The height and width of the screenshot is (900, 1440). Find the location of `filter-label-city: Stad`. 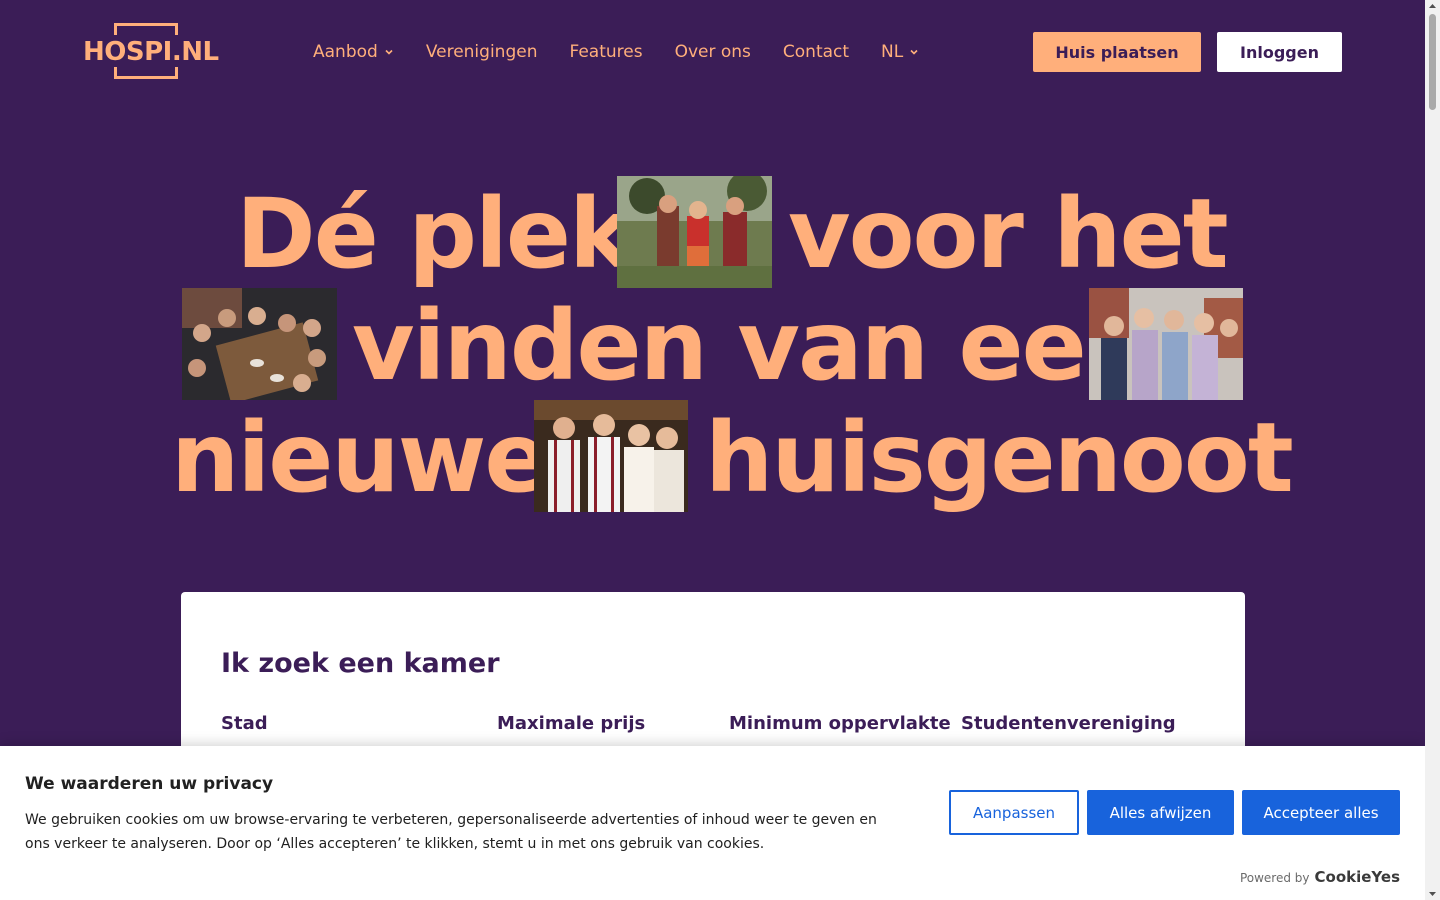

filter-label-city: Stad is located at coordinates (244, 723).